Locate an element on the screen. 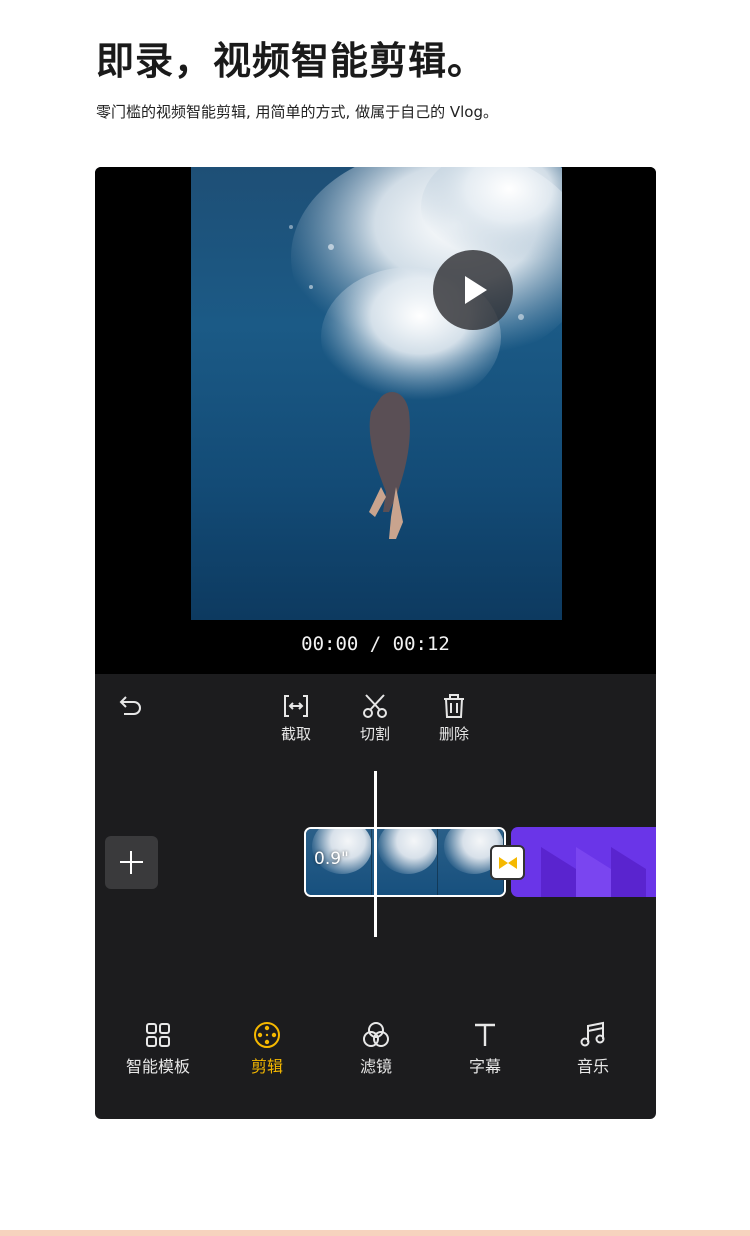  nav-label: 音乐 is located at coordinates (592, 1066).